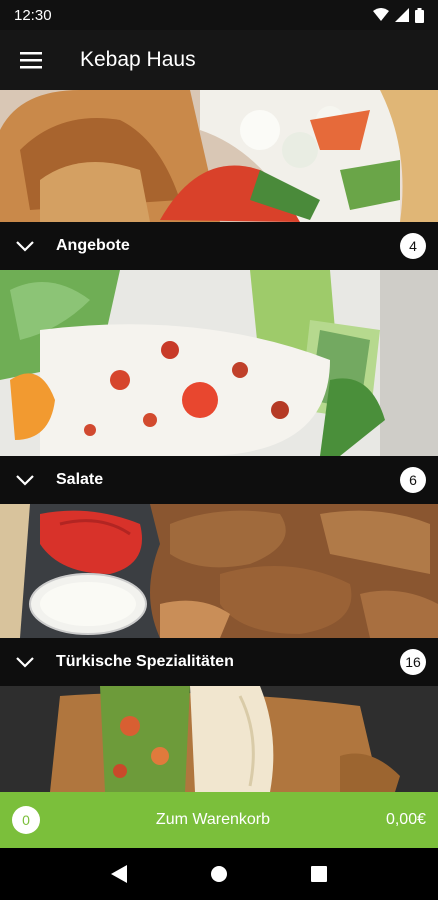  I want to click on category-name: Türkische Spezialitäten, so click(145, 661).